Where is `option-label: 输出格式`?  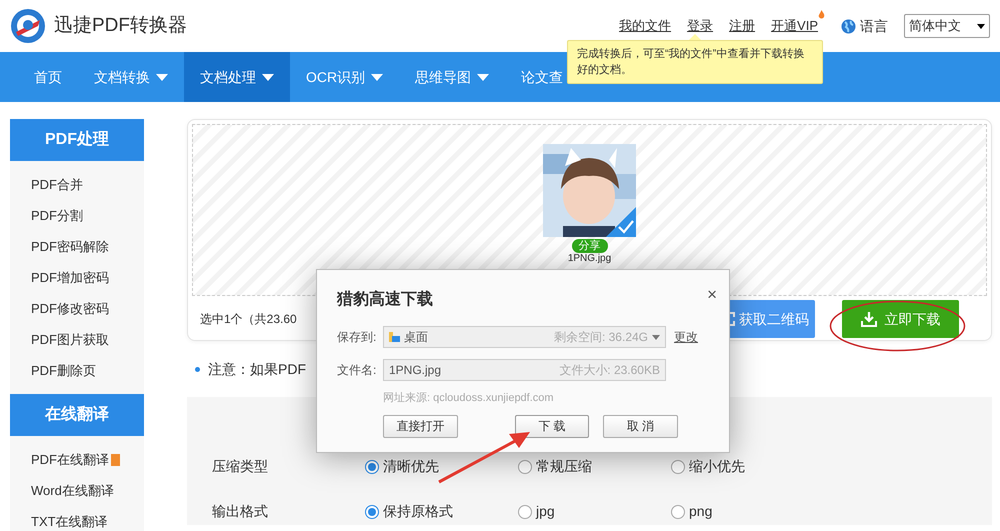
option-label: 输出格式 is located at coordinates (240, 511).